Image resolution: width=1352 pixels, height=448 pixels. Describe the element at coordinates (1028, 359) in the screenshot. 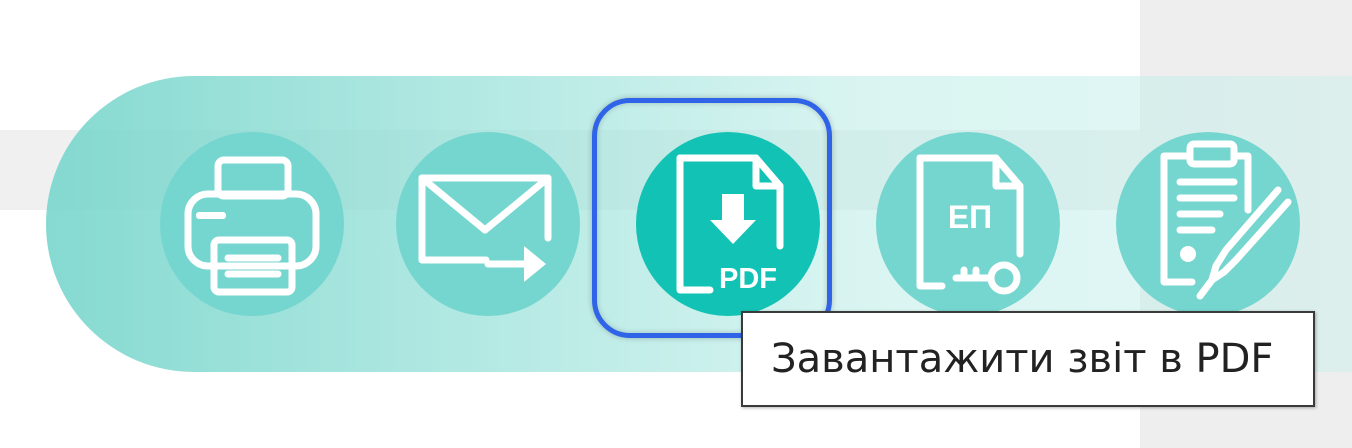

I see `tooltip: Завантажити звіт в PDF` at that location.